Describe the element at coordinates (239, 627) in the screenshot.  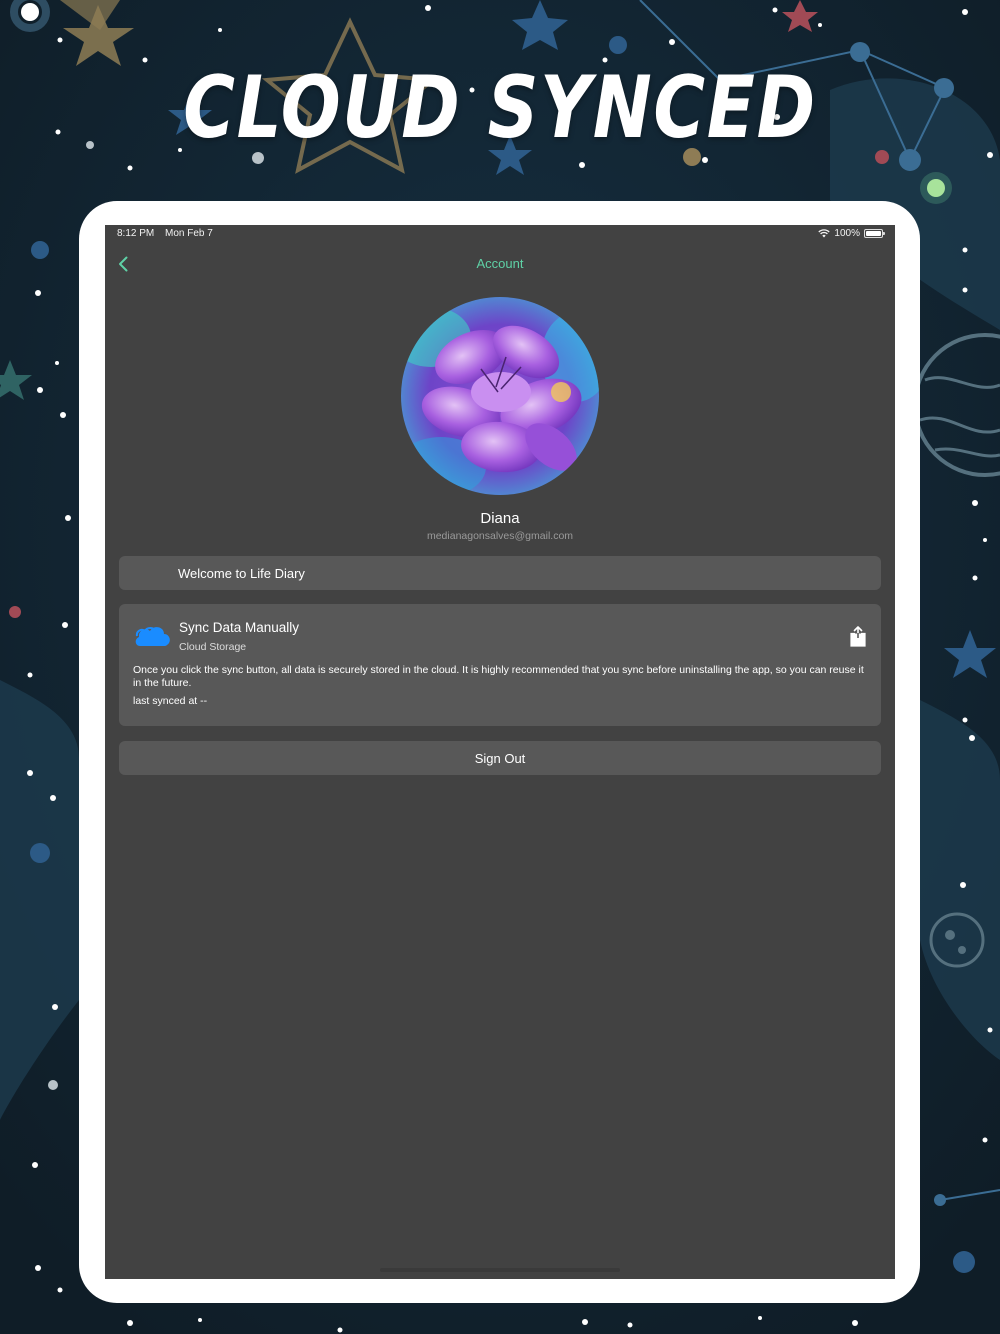
I see `sync-title: Sync Data Manually` at that location.